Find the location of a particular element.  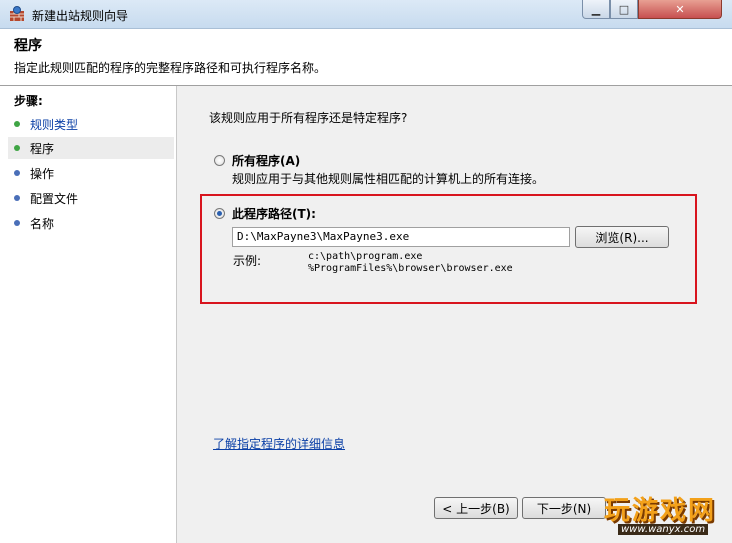

step-label: 程序 is located at coordinates (42, 148).